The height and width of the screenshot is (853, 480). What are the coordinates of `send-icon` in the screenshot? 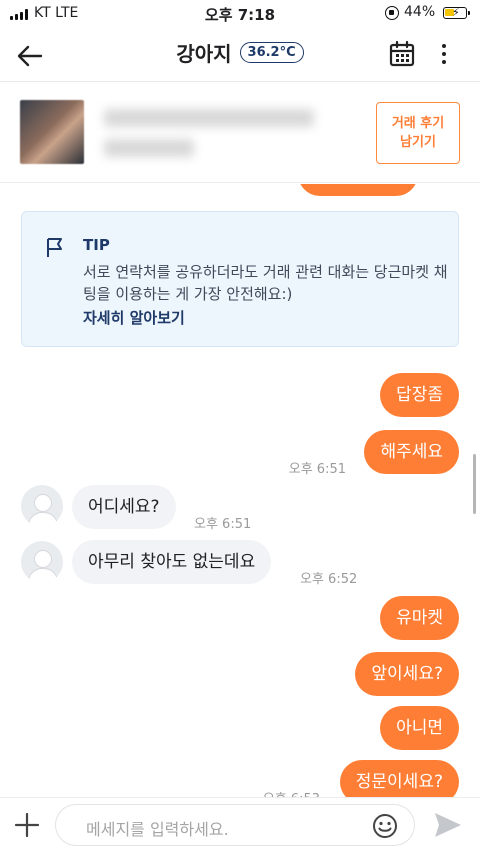 It's located at (448, 825).